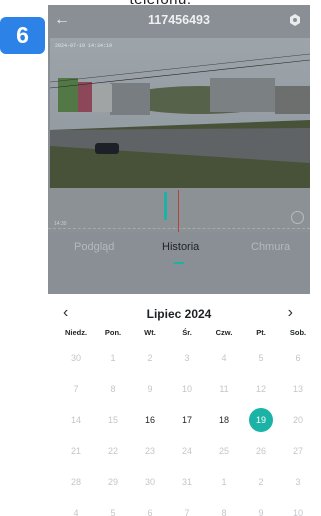 This screenshot has height=516, width=321. What do you see at coordinates (224, 389) in the screenshot?
I see `calendar-day: 11` at bounding box center [224, 389].